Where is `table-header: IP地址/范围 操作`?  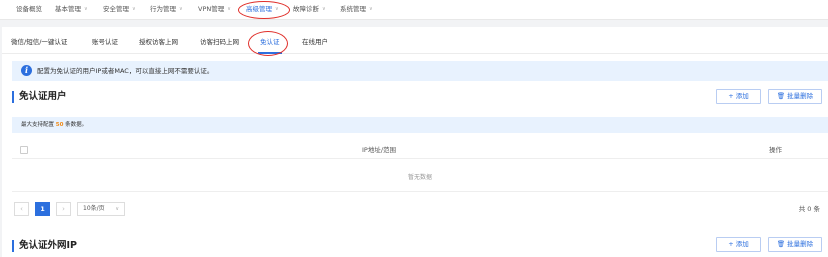
table-header: IP地址/范围 操作 is located at coordinates (420, 150).